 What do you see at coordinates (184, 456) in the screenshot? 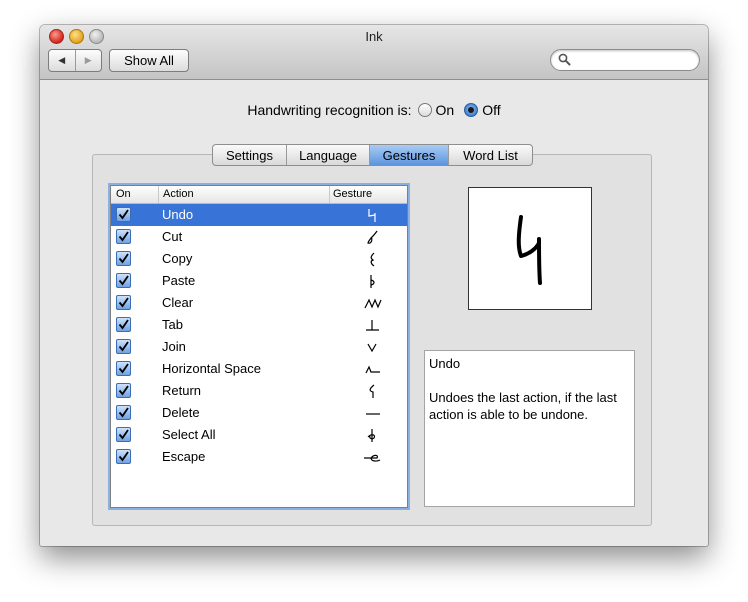
I see `action-label: Escape` at bounding box center [184, 456].